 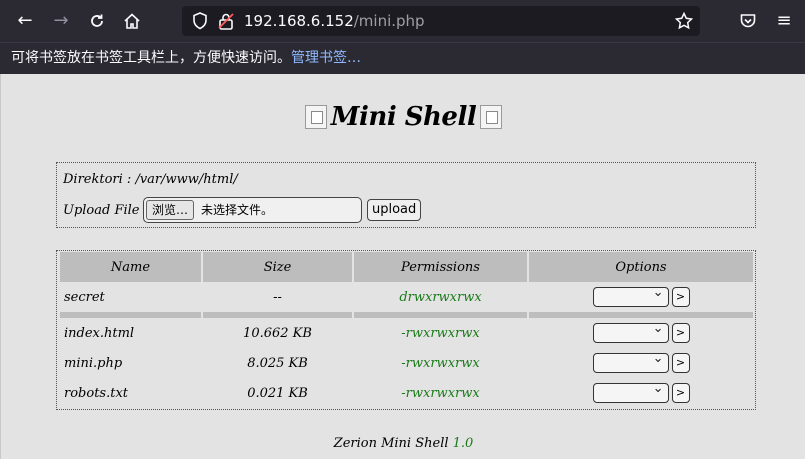 I want to click on file-size: 0.021 KB, so click(x=277, y=393).